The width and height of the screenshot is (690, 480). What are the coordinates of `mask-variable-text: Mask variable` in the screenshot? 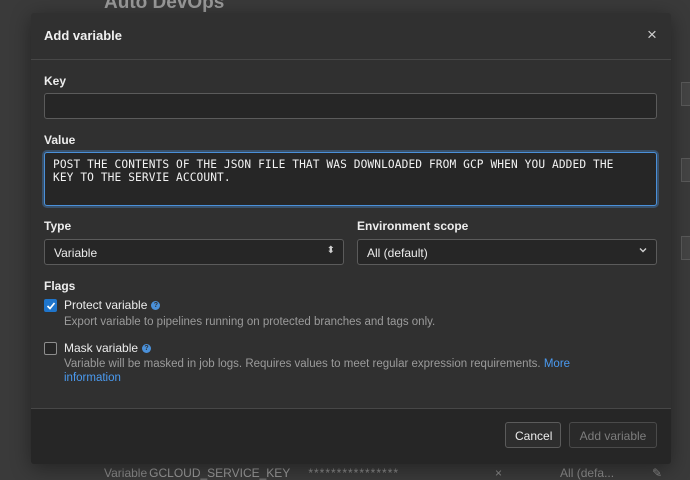 It's located at (101, 348).